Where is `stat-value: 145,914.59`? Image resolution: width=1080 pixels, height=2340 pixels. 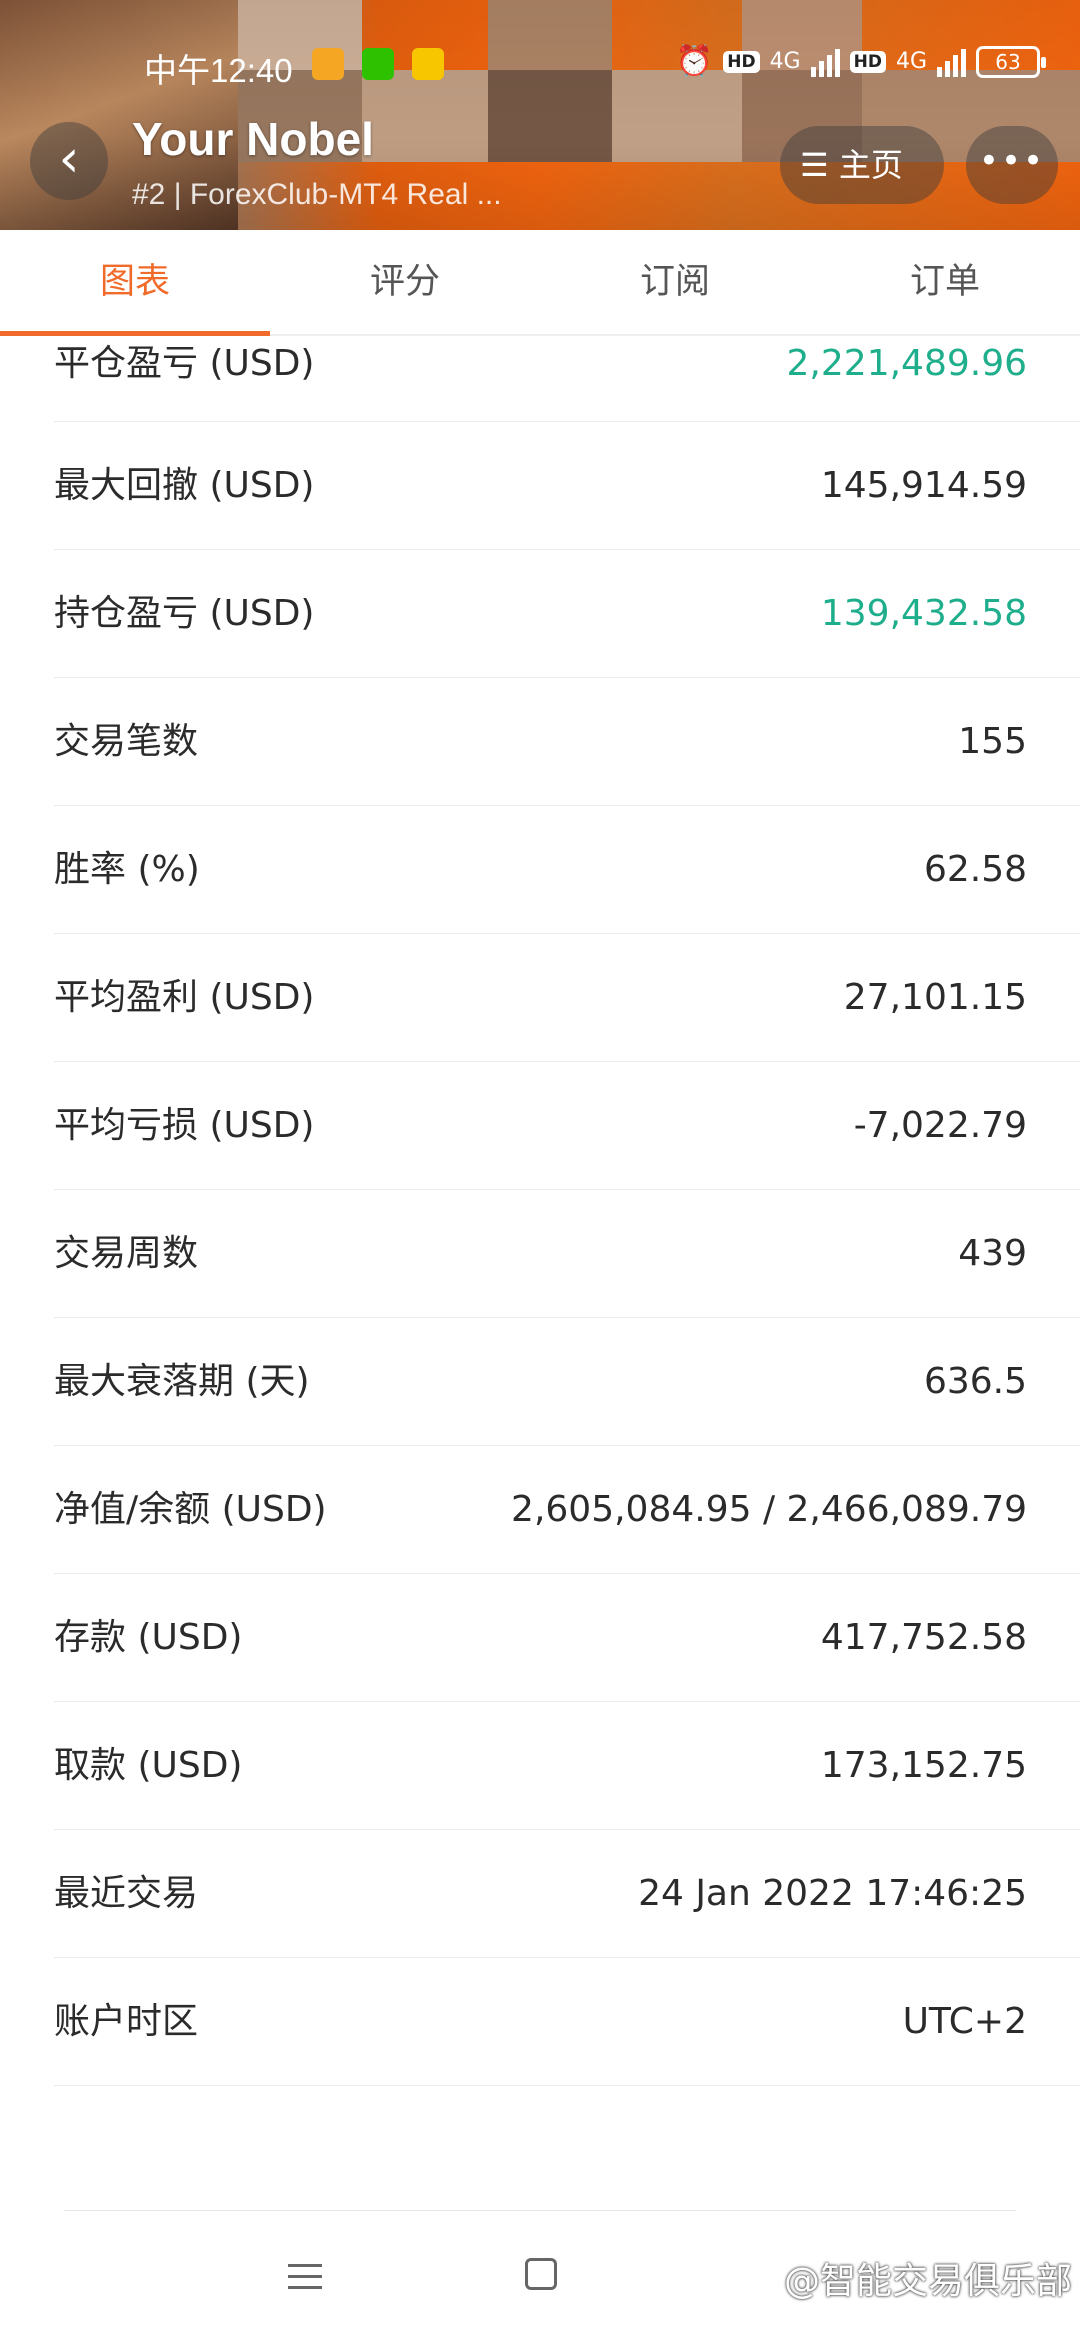
stat-value: 145,914.59 is located at coordinates (923, 485).